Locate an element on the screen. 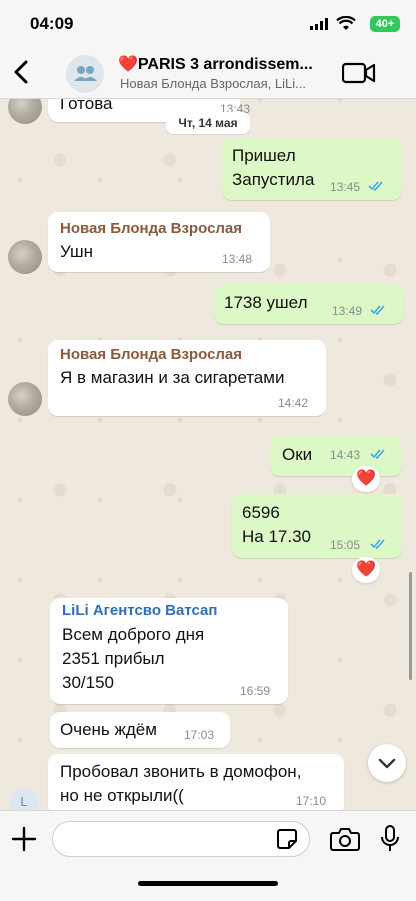  scrollbar is located at coordinates (410, 626).